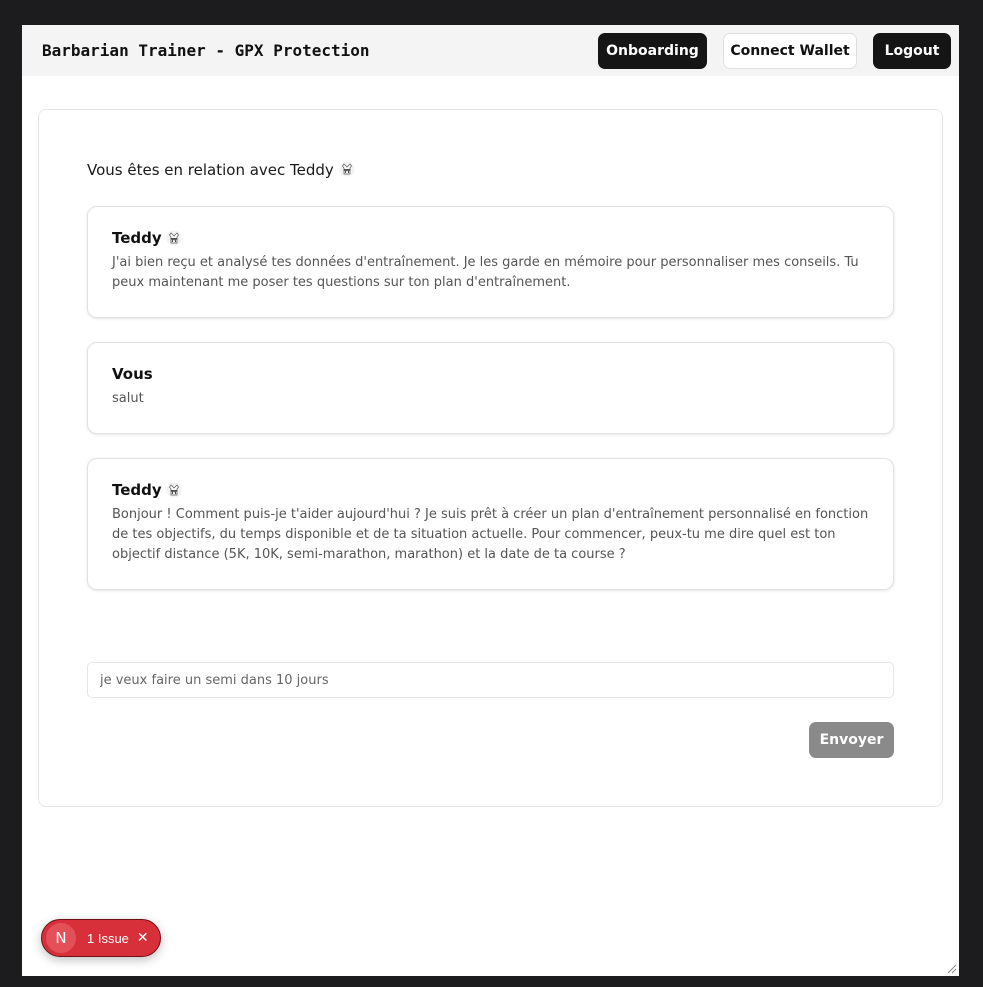 Image resolution: width=983 pixels, height=987 pixels. What do you see at coordinates (490, 388) in the screenshot?
I see `chat-message: Vous salut` at bounding box center [490, 388].